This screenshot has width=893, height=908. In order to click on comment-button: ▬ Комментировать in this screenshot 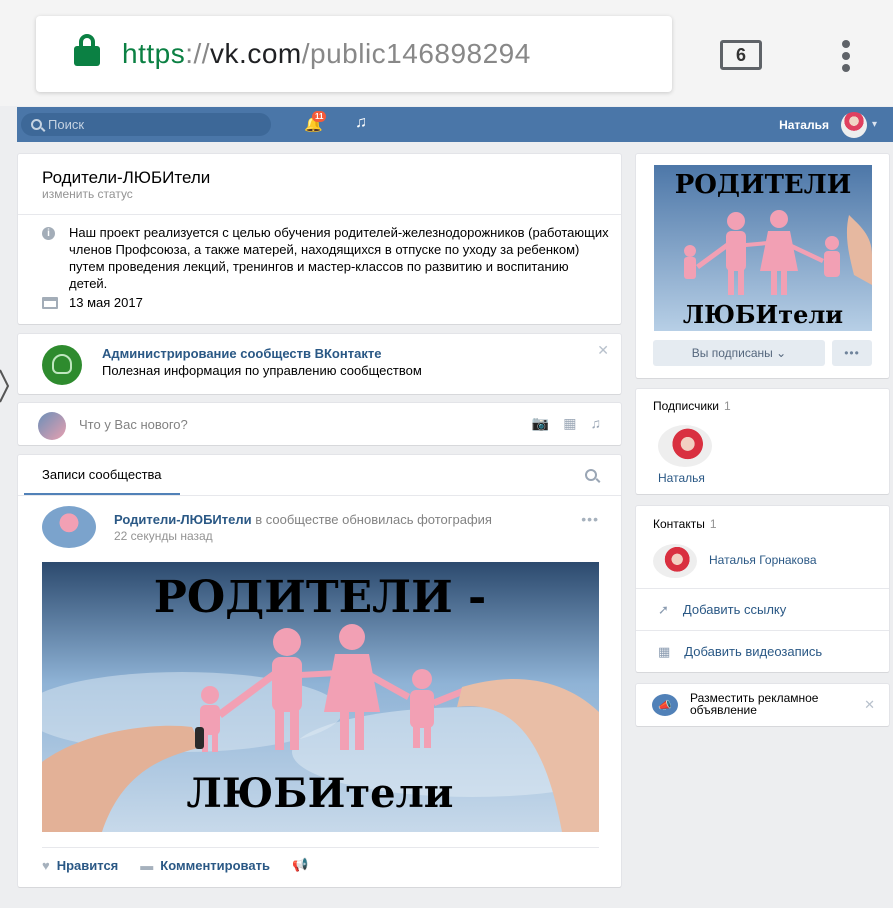, I will do `click(205, 865)`.